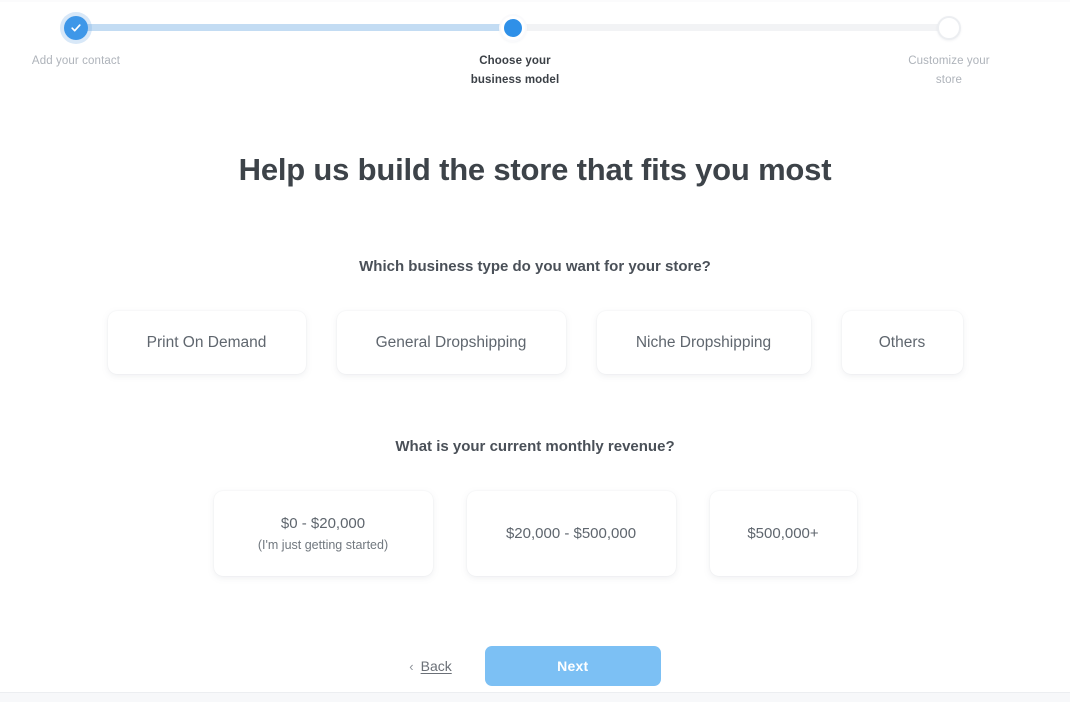  What do you see at coordinates (76, 61) in the screenshot?
I see `step-label-add-your-contact: Add your contact` at bounding box center [76, 61].